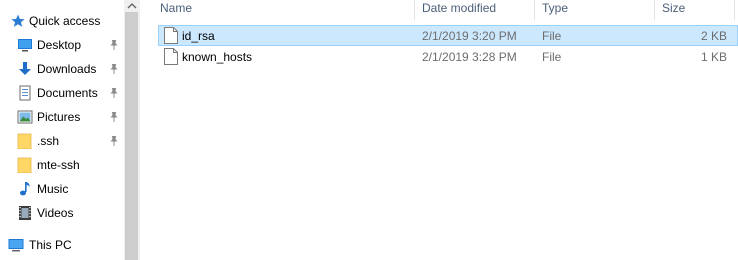 This screenshot has height=260, width=738. What do you see at coordinates (18, 20) in the screenshot?
I see `star-icon` at bounding box center [18, 20].